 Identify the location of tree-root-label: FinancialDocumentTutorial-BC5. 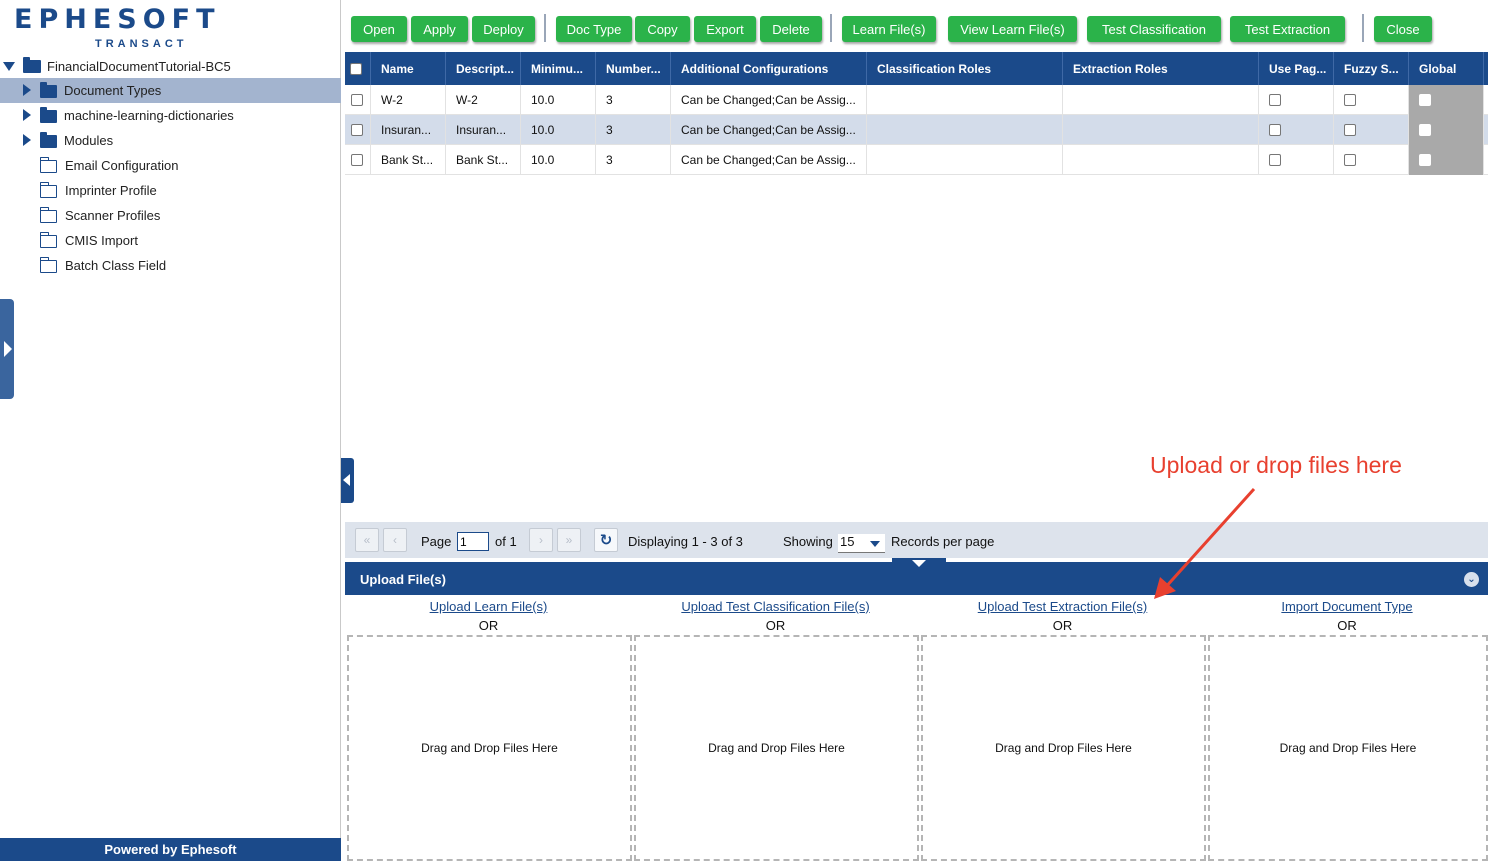
(139, 66).